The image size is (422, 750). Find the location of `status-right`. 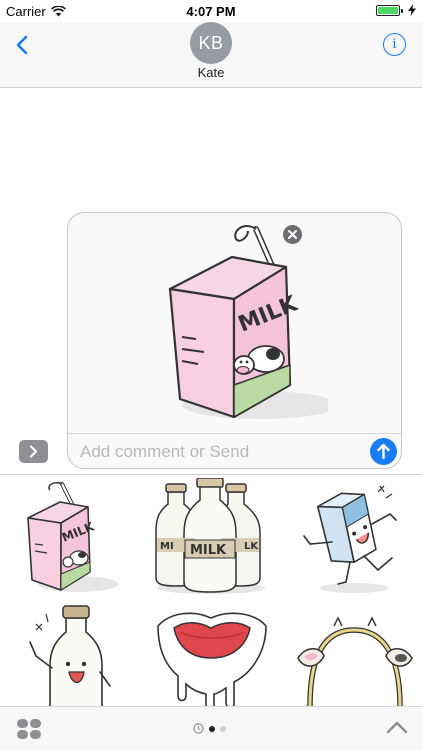

status-right is located at coordinates (396, 10).